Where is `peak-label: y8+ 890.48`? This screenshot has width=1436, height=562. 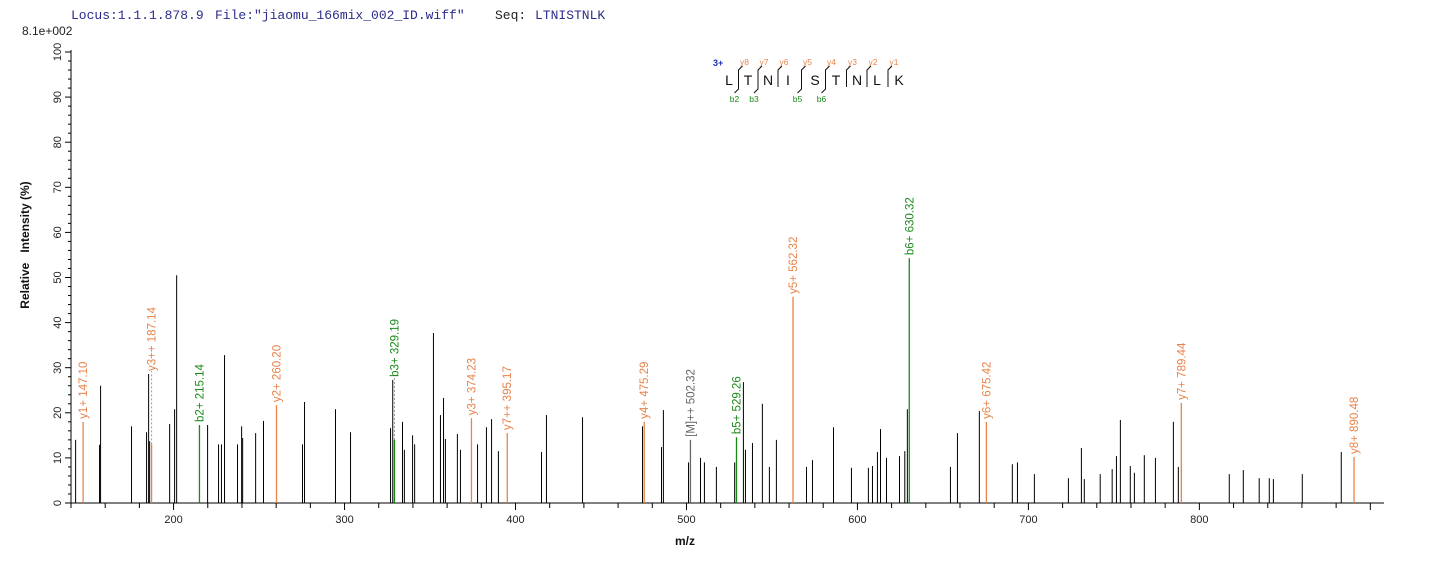
peak-label: y8+ 890.48 is located at coordinates (1355, 425).